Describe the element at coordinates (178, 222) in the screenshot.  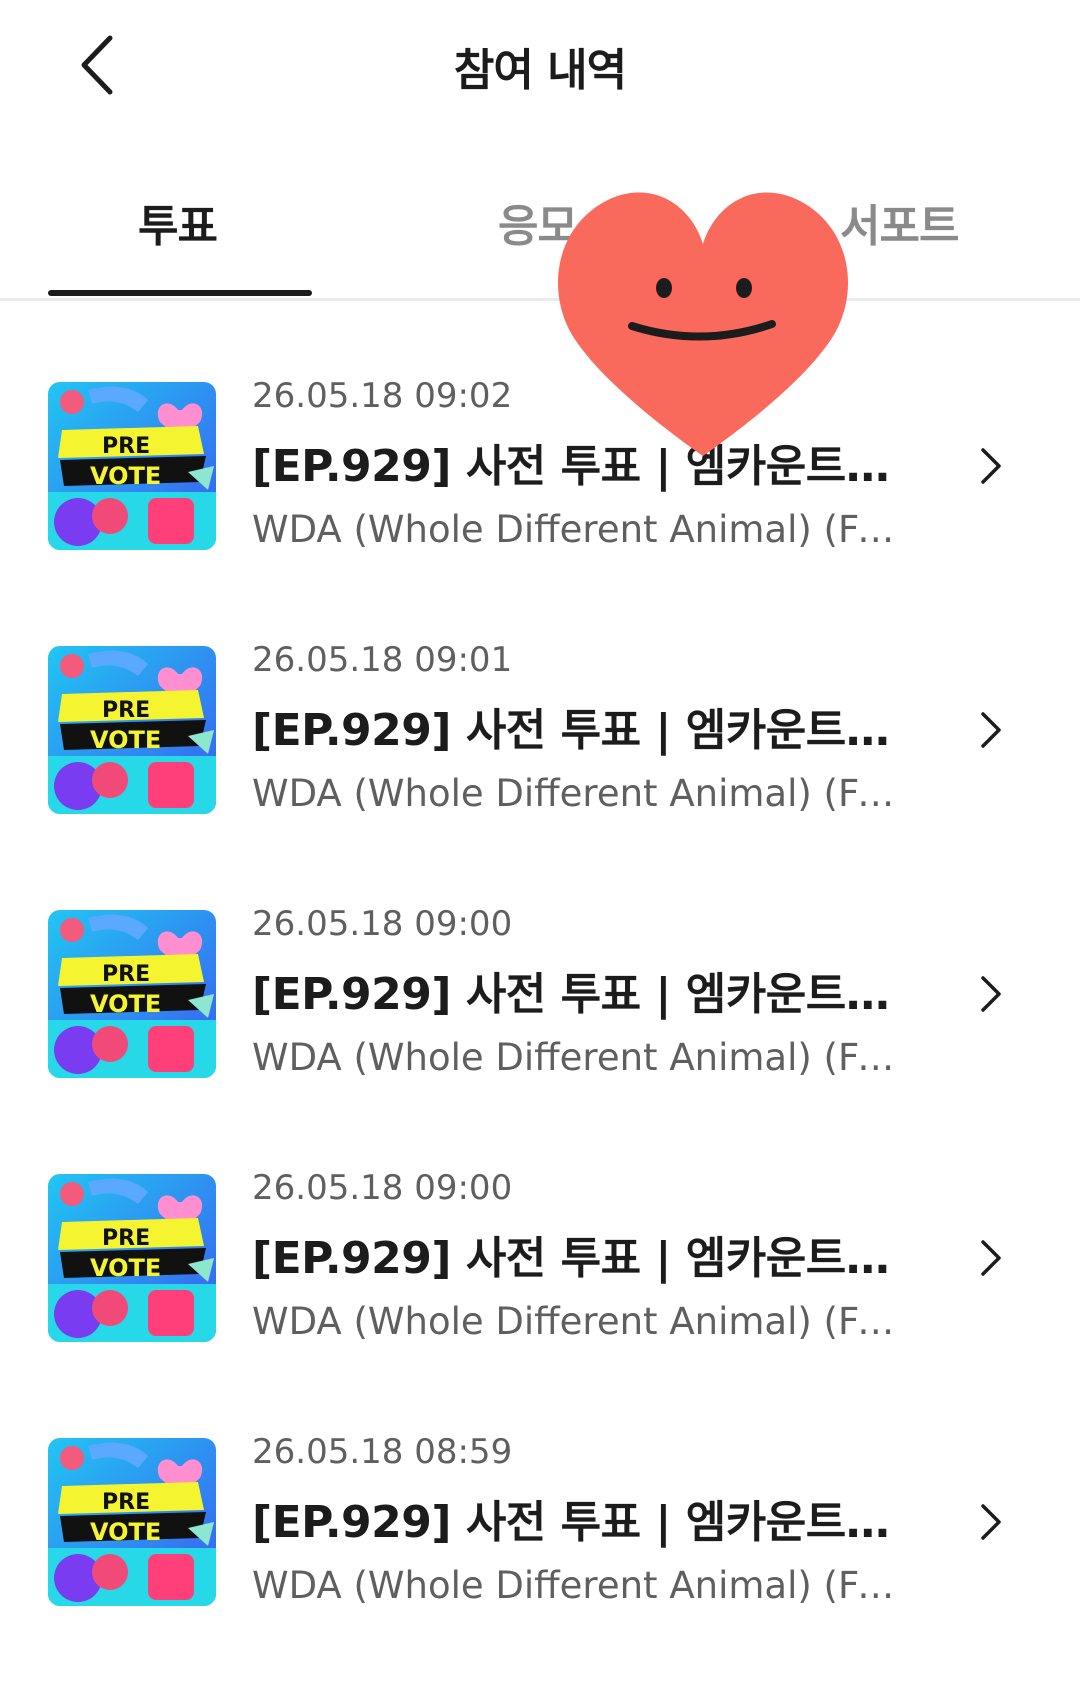
I see `tab-vote: 투표` at that location.